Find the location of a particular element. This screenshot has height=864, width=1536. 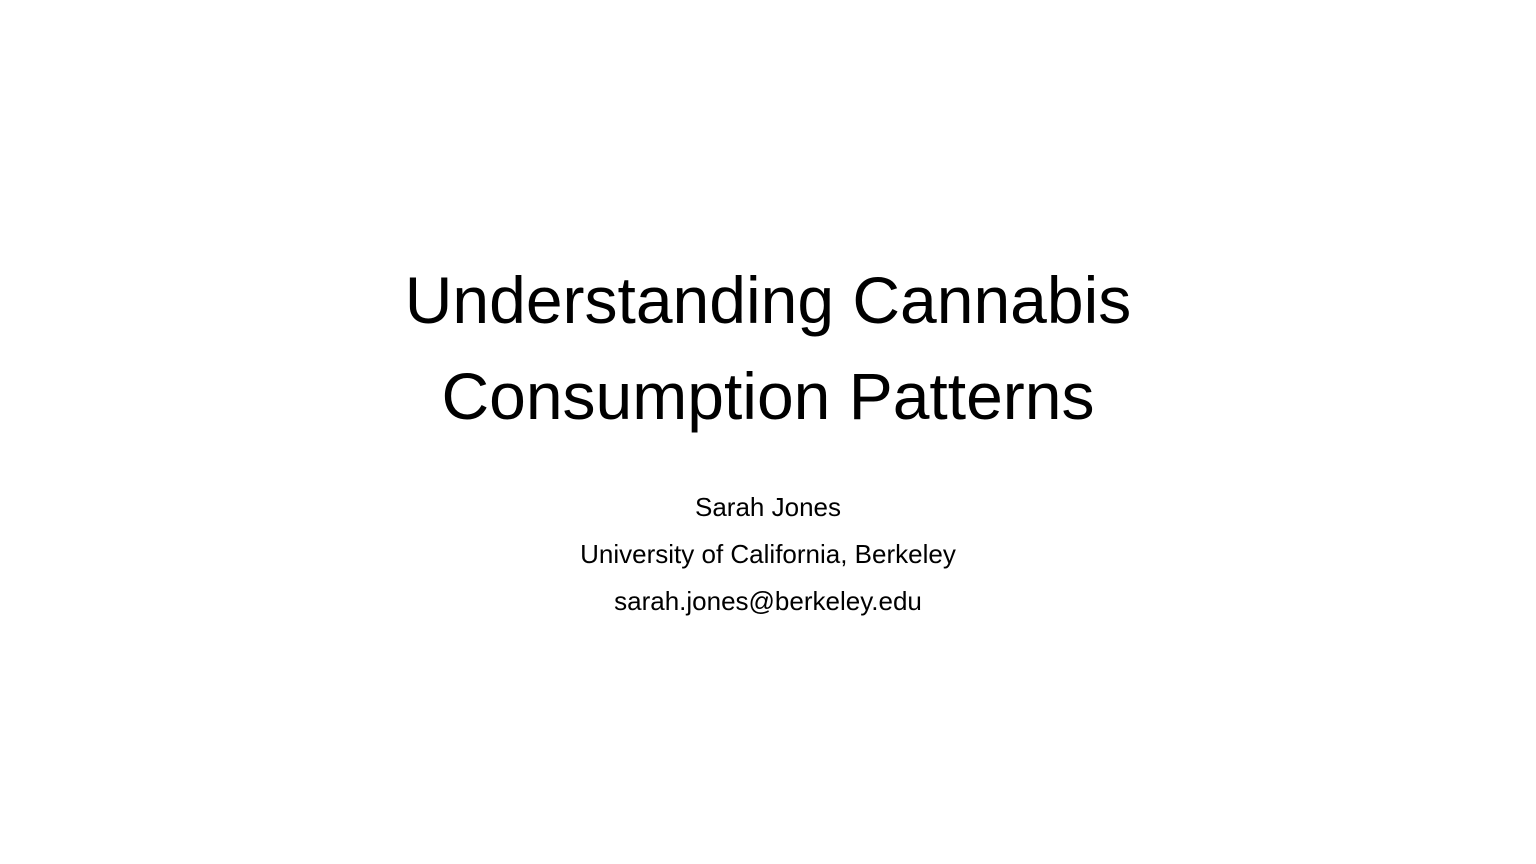

author-affiliation: University of California, Berkeley is located at coordinates (768, 554).